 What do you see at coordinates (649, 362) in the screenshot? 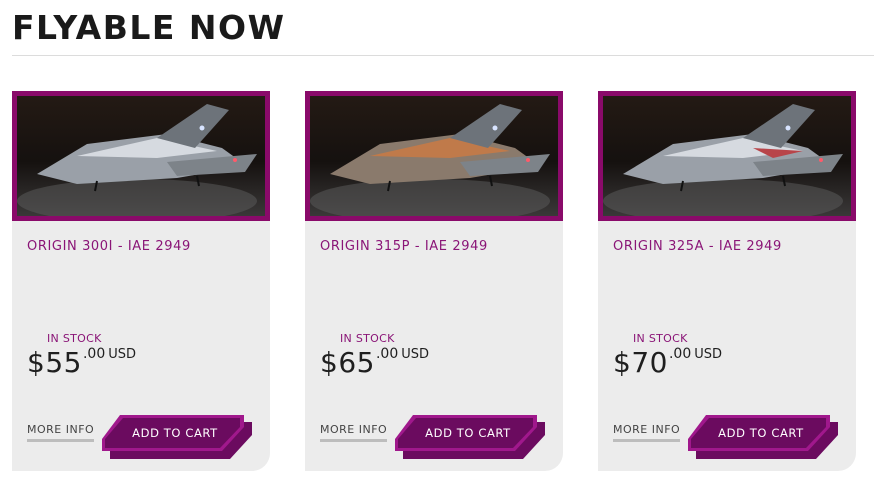
I see `price-amount: 70` at bounding box center [649, 362].